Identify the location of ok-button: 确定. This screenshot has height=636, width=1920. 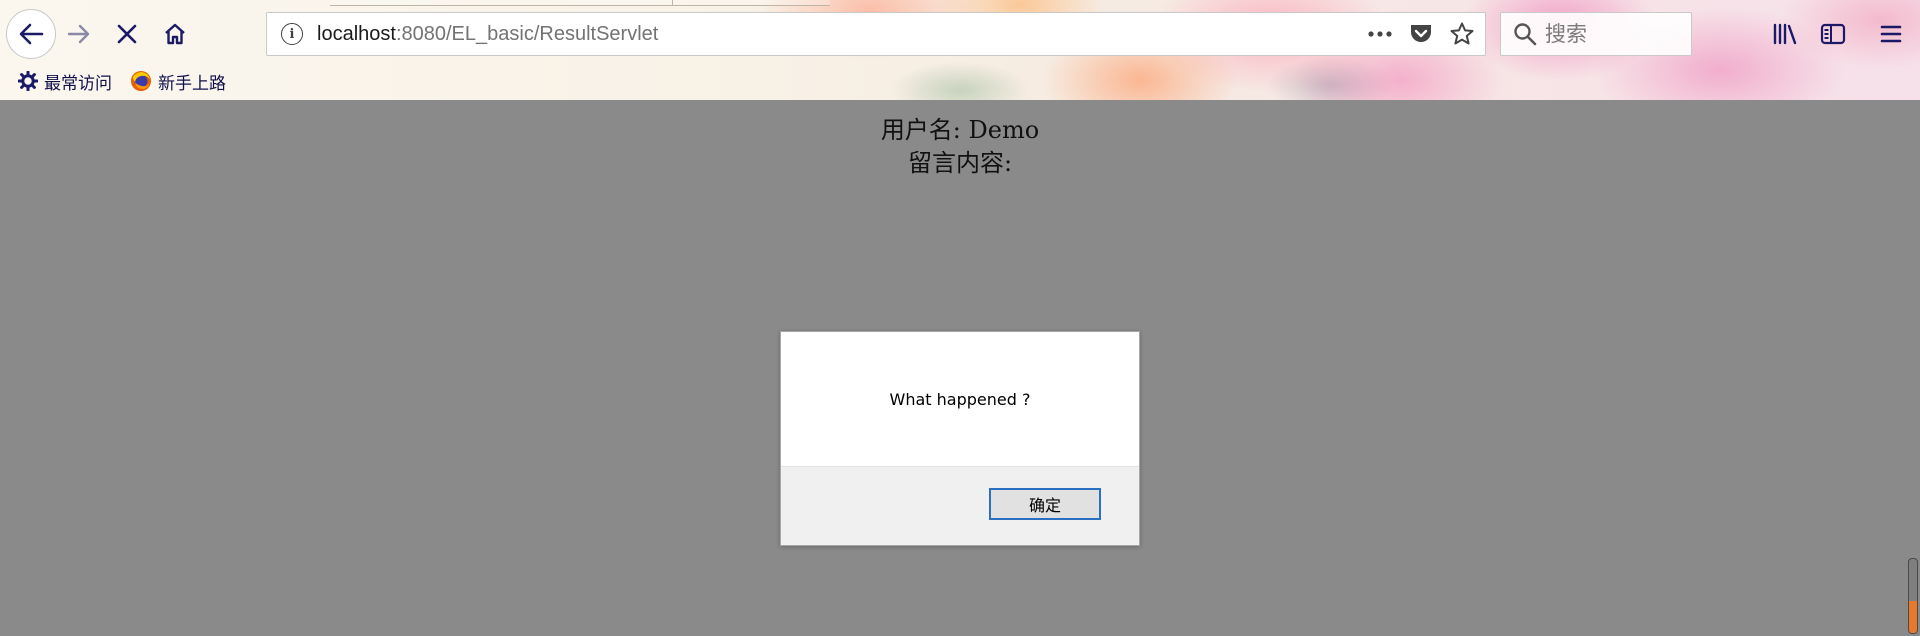
(1045, 504).